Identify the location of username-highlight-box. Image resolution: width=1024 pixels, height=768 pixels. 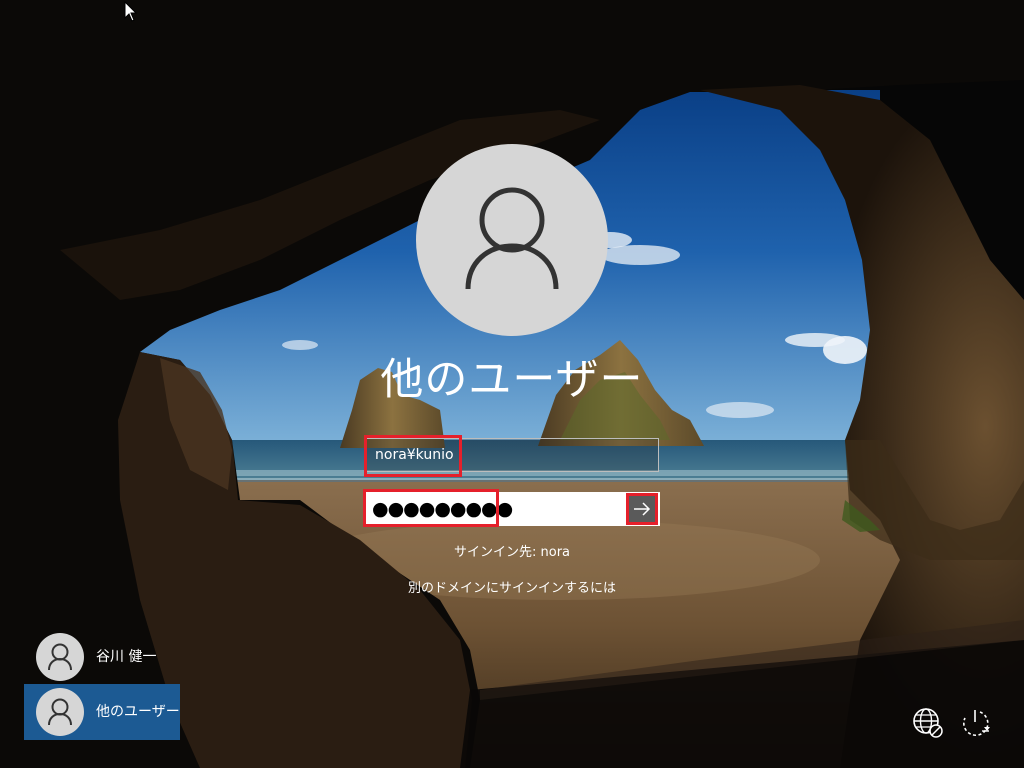
(413, 456).